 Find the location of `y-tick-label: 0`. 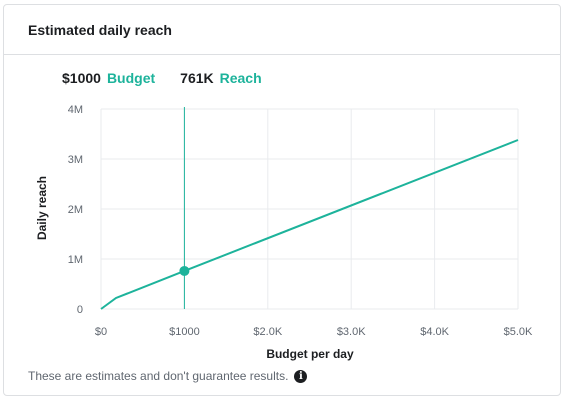

y-tick-label: 0 is located at coordinates (80, 310).